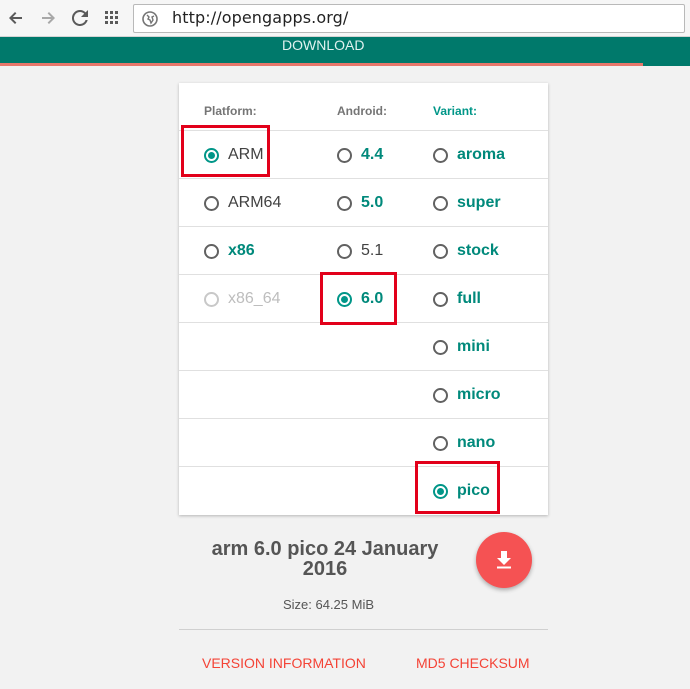 The width and height of the screenshot is (690, 689). I want to click on variant-option-super: super, so click(467, 203).